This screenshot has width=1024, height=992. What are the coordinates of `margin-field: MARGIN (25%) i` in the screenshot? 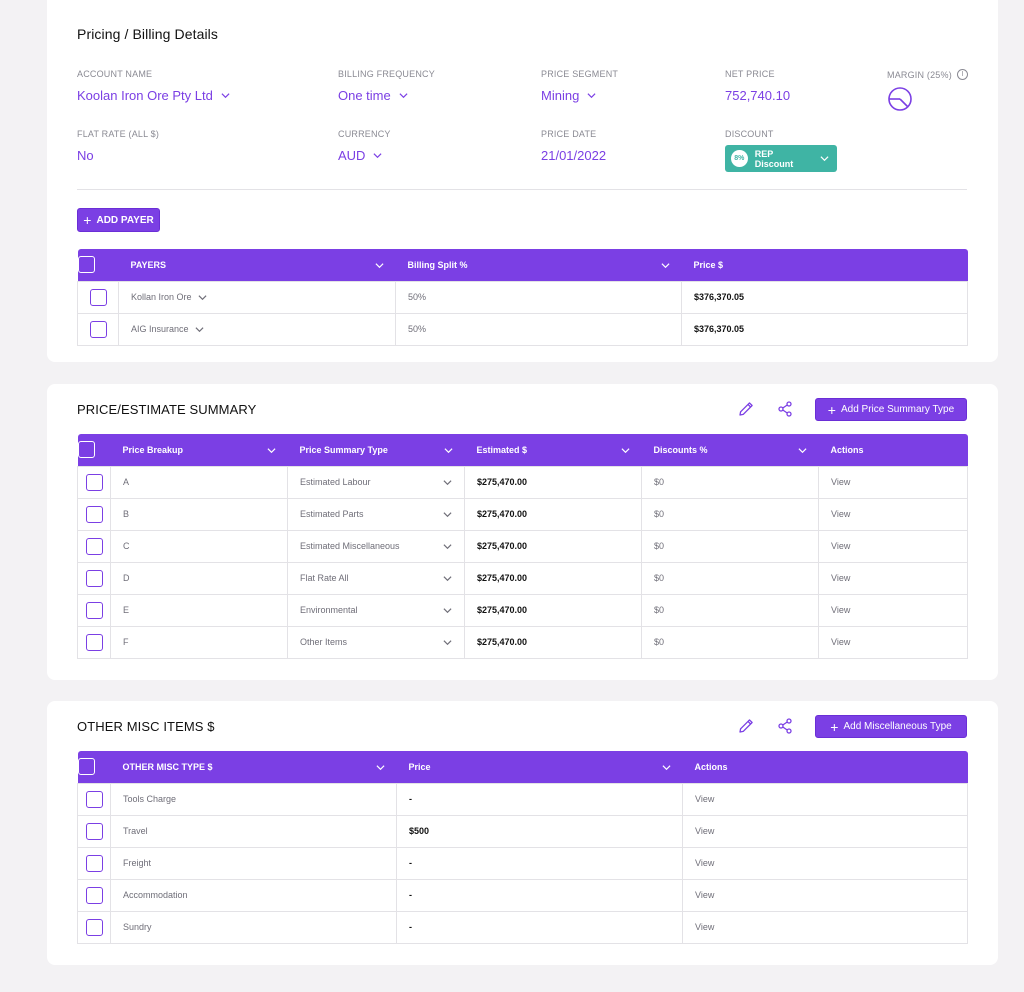 It's located at (927, 93).